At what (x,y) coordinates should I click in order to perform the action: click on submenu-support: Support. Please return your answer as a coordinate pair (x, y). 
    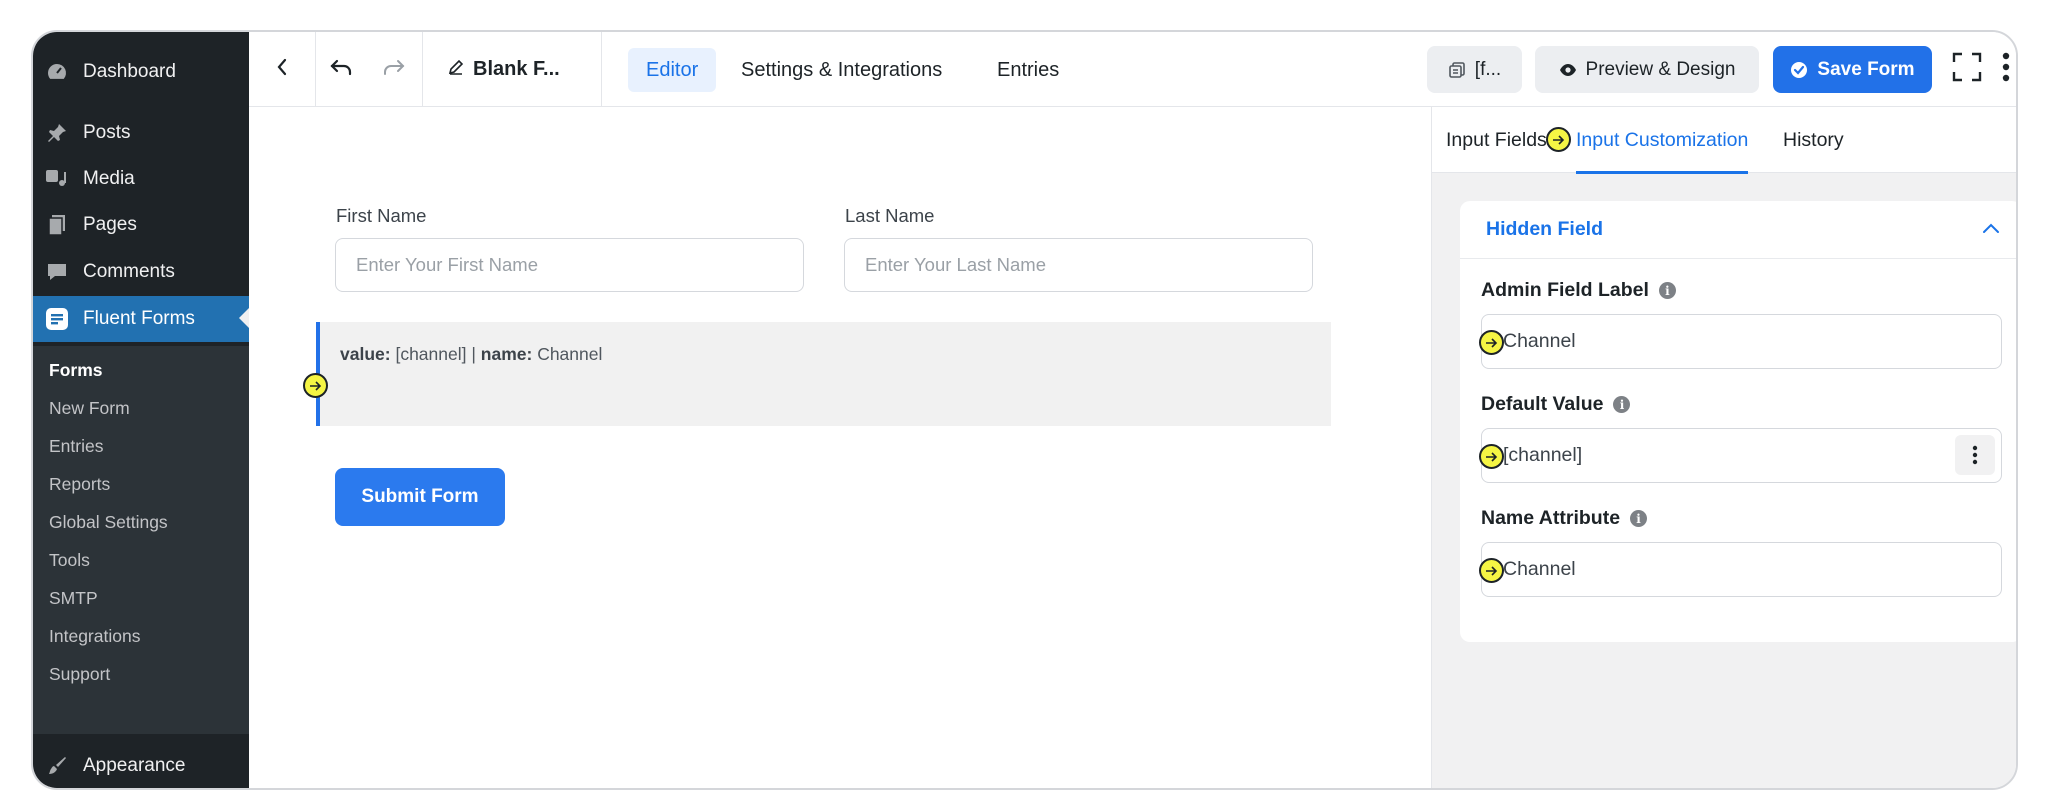
    Looking at the image, I should click on (79, 674).